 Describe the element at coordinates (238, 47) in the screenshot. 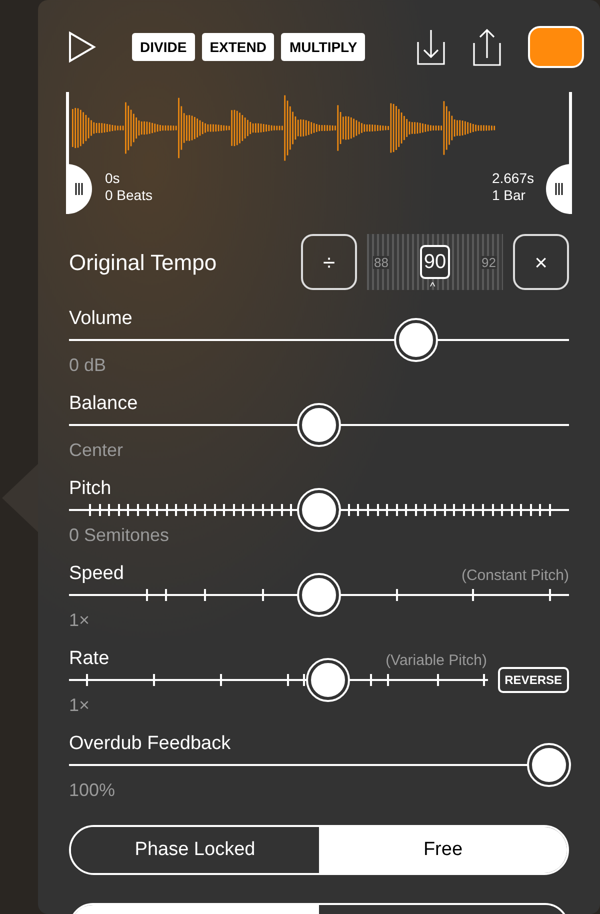

I see `toolbar-button: EXTEND` at that location.